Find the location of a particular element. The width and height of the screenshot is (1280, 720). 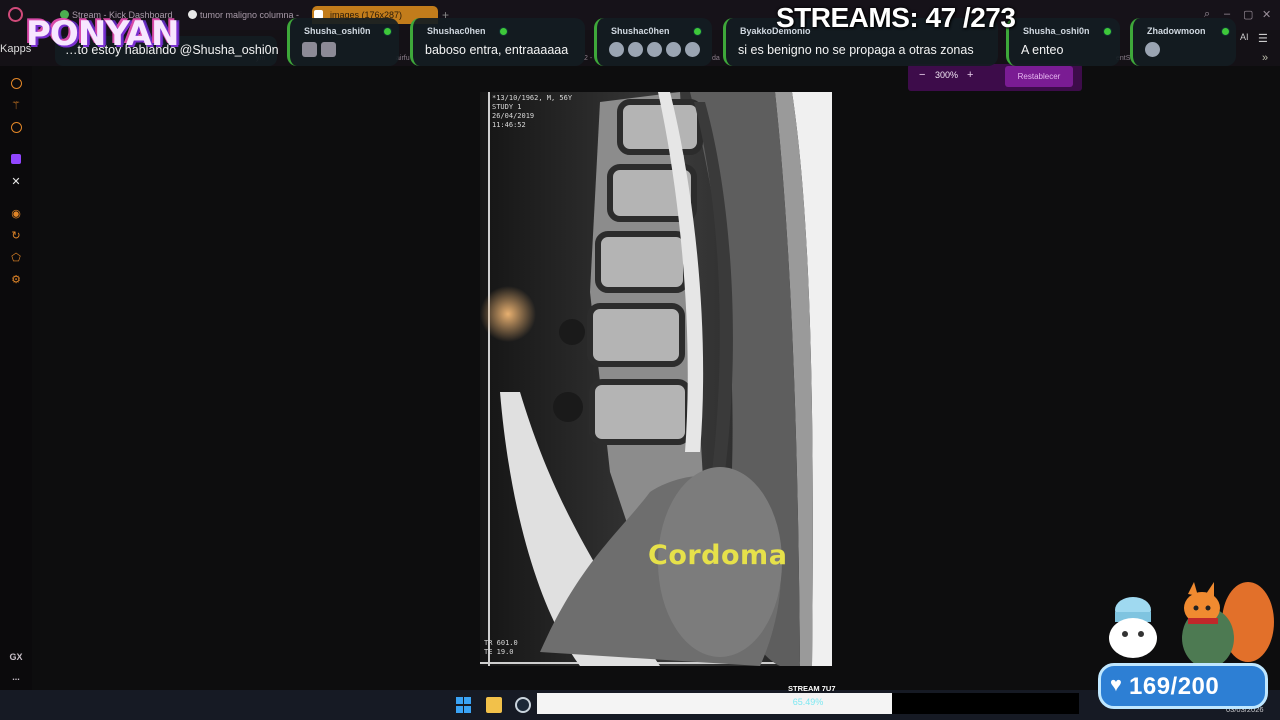

x-twitter-icon: ✕ is located at coordinates (16, 181).